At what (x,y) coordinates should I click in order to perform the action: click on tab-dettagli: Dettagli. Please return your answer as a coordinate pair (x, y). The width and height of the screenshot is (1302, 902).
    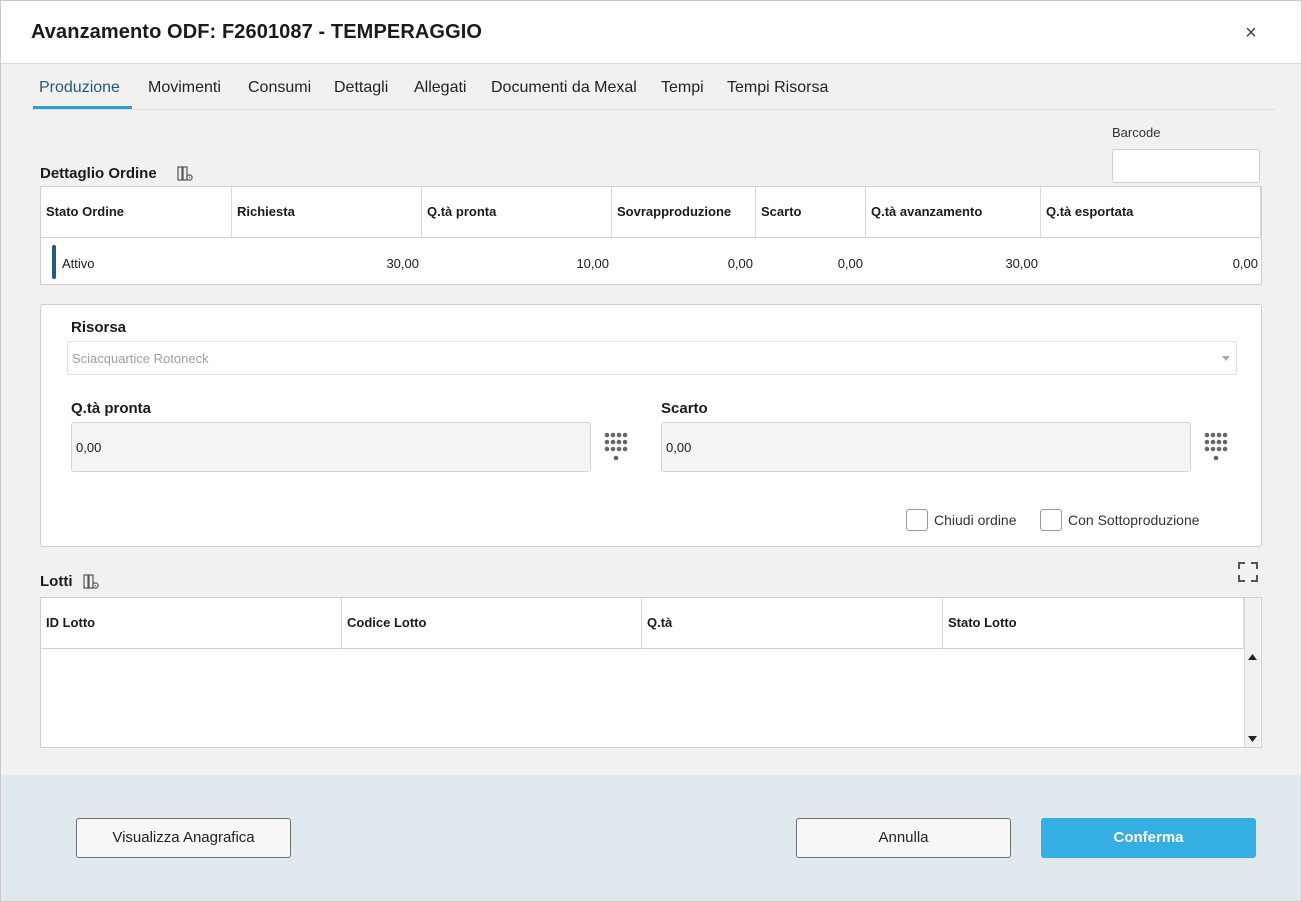
    Looking at the image, I should click on (361, 88).